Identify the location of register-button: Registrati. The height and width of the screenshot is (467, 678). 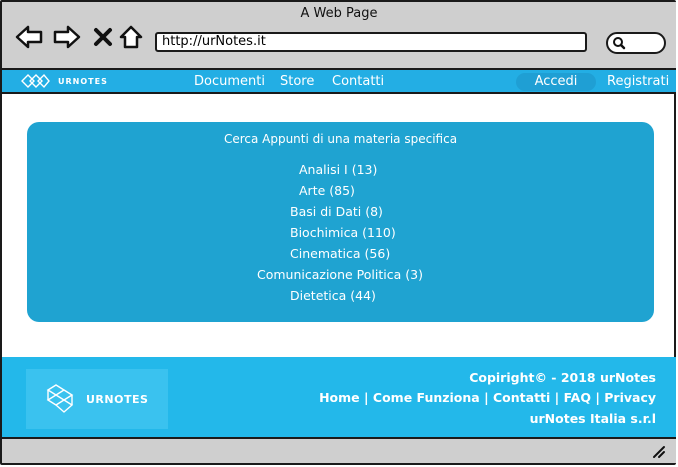
(638, 81).